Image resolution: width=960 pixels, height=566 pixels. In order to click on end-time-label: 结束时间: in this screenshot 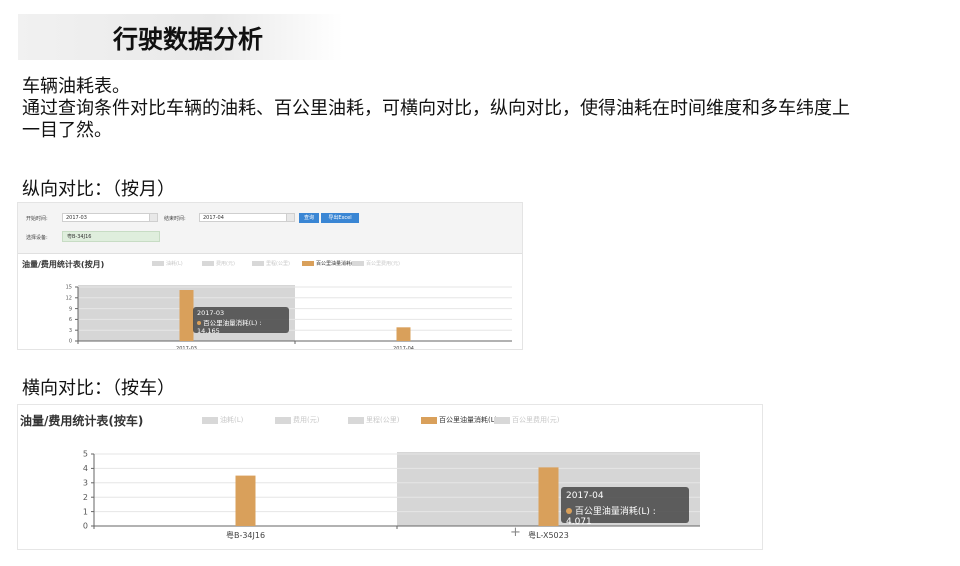, I will do `click(175, 219)`.